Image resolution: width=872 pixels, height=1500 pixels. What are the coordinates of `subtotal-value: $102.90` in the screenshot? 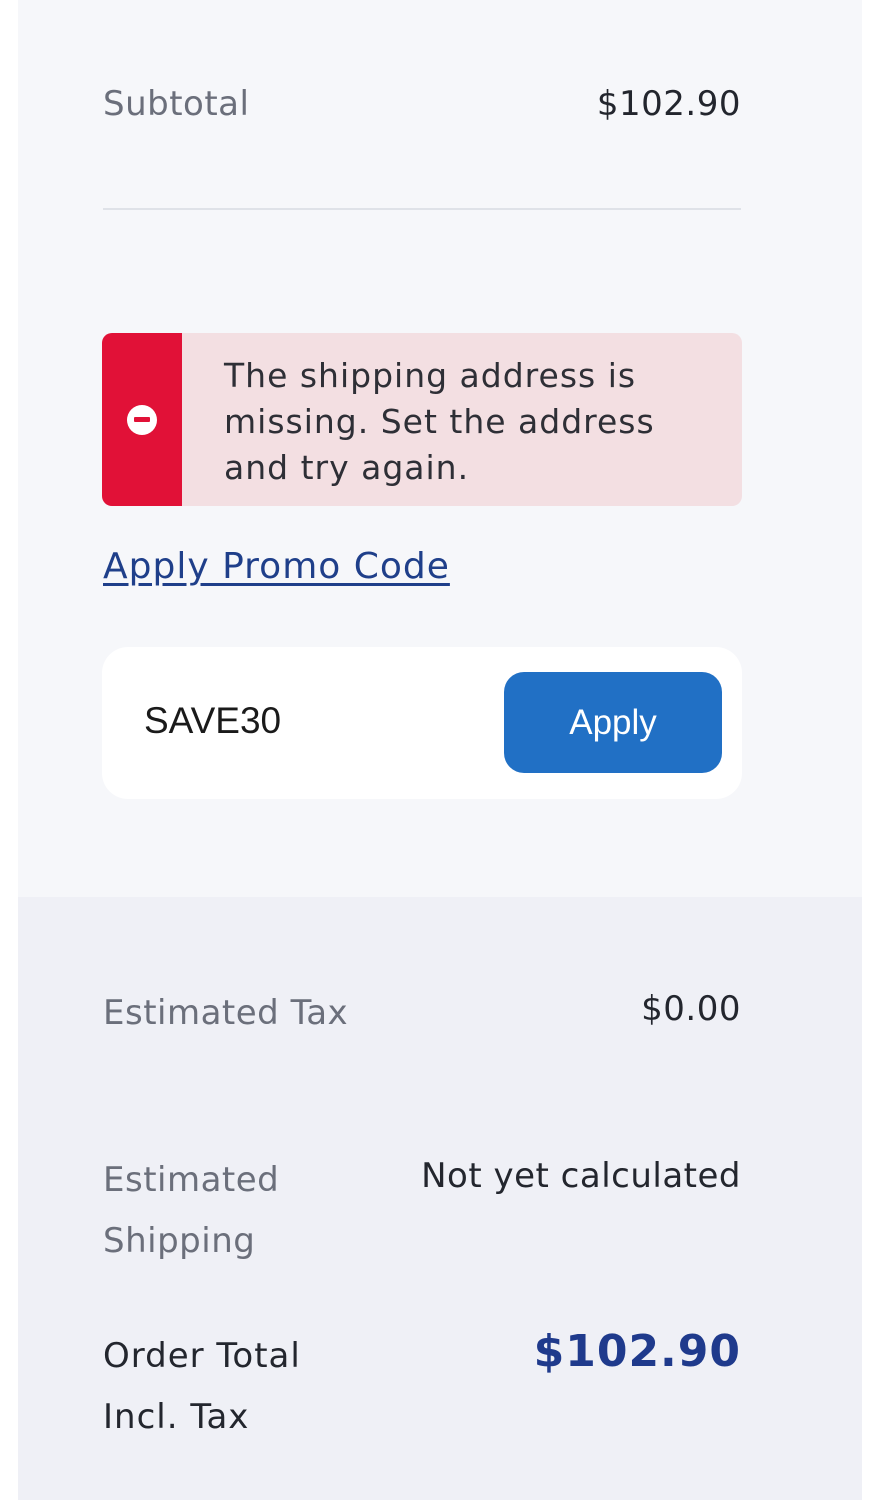 It's located at (668, 104).